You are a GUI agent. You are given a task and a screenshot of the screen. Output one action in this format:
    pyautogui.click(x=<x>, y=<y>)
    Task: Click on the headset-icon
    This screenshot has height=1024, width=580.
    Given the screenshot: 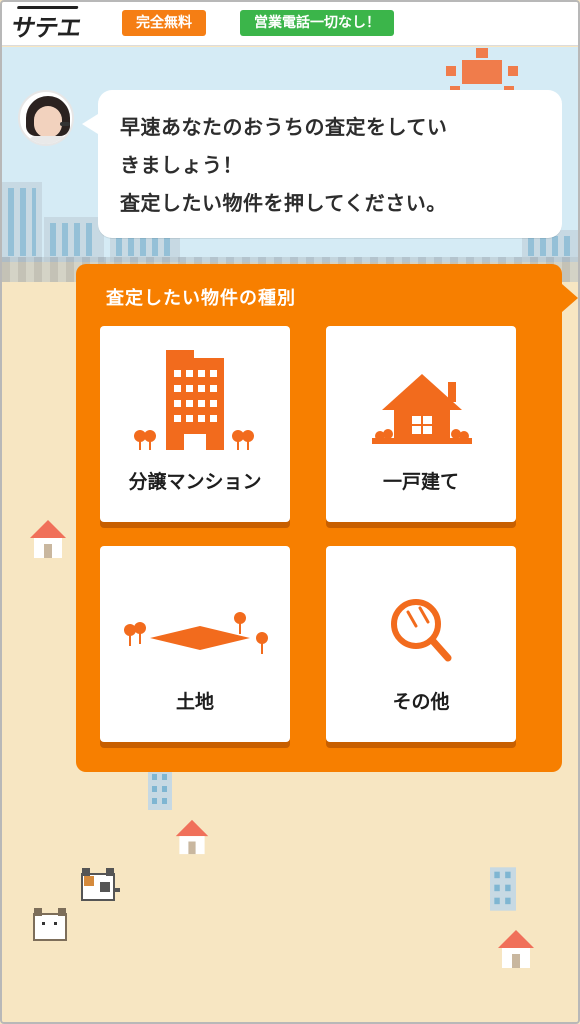 What is the action you would take?
    pyautogui.click(x=65, y=124)
    